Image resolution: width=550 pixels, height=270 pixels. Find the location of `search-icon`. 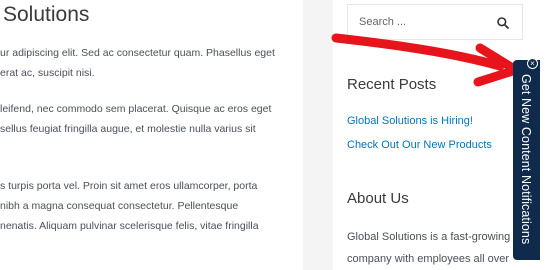

search-icon is located at coordinates (503, 23).